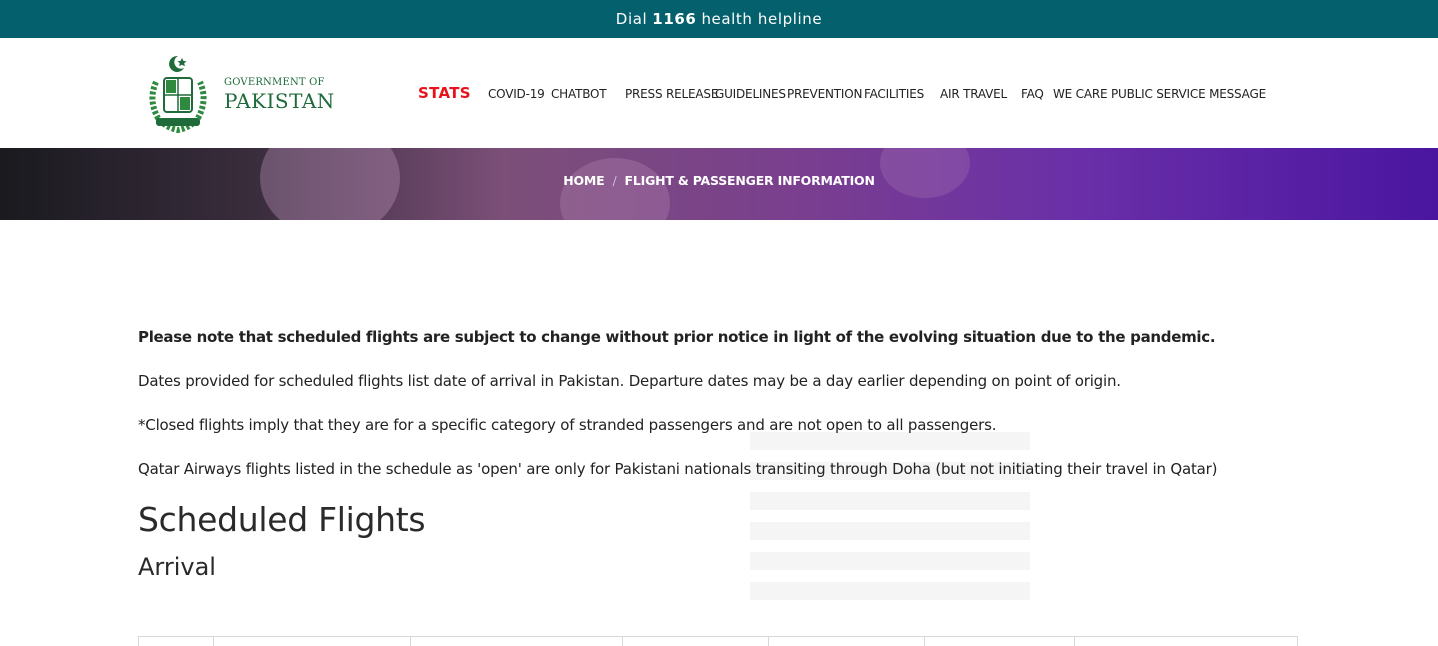 Image resolution: width=1438 pixels, height=646 pixels. I want to click on arrival-flights-table, so click(718, 641).